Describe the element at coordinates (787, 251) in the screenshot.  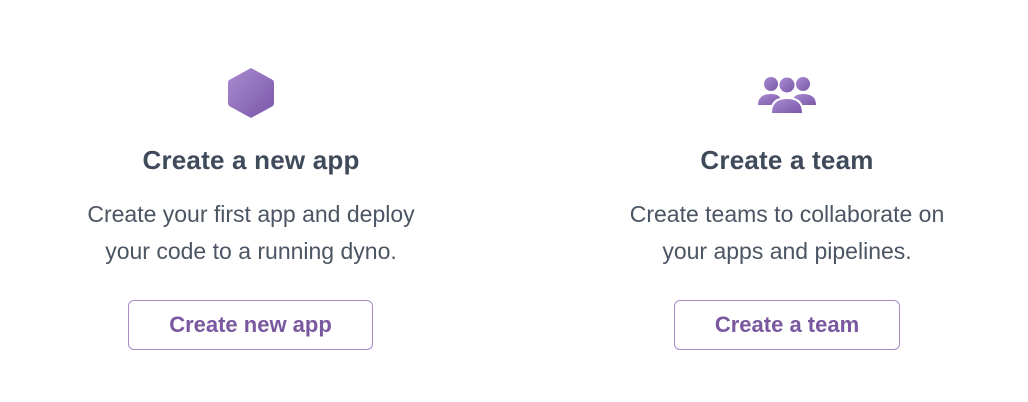
I see `description-line: your apps and pipelines.` at that location.